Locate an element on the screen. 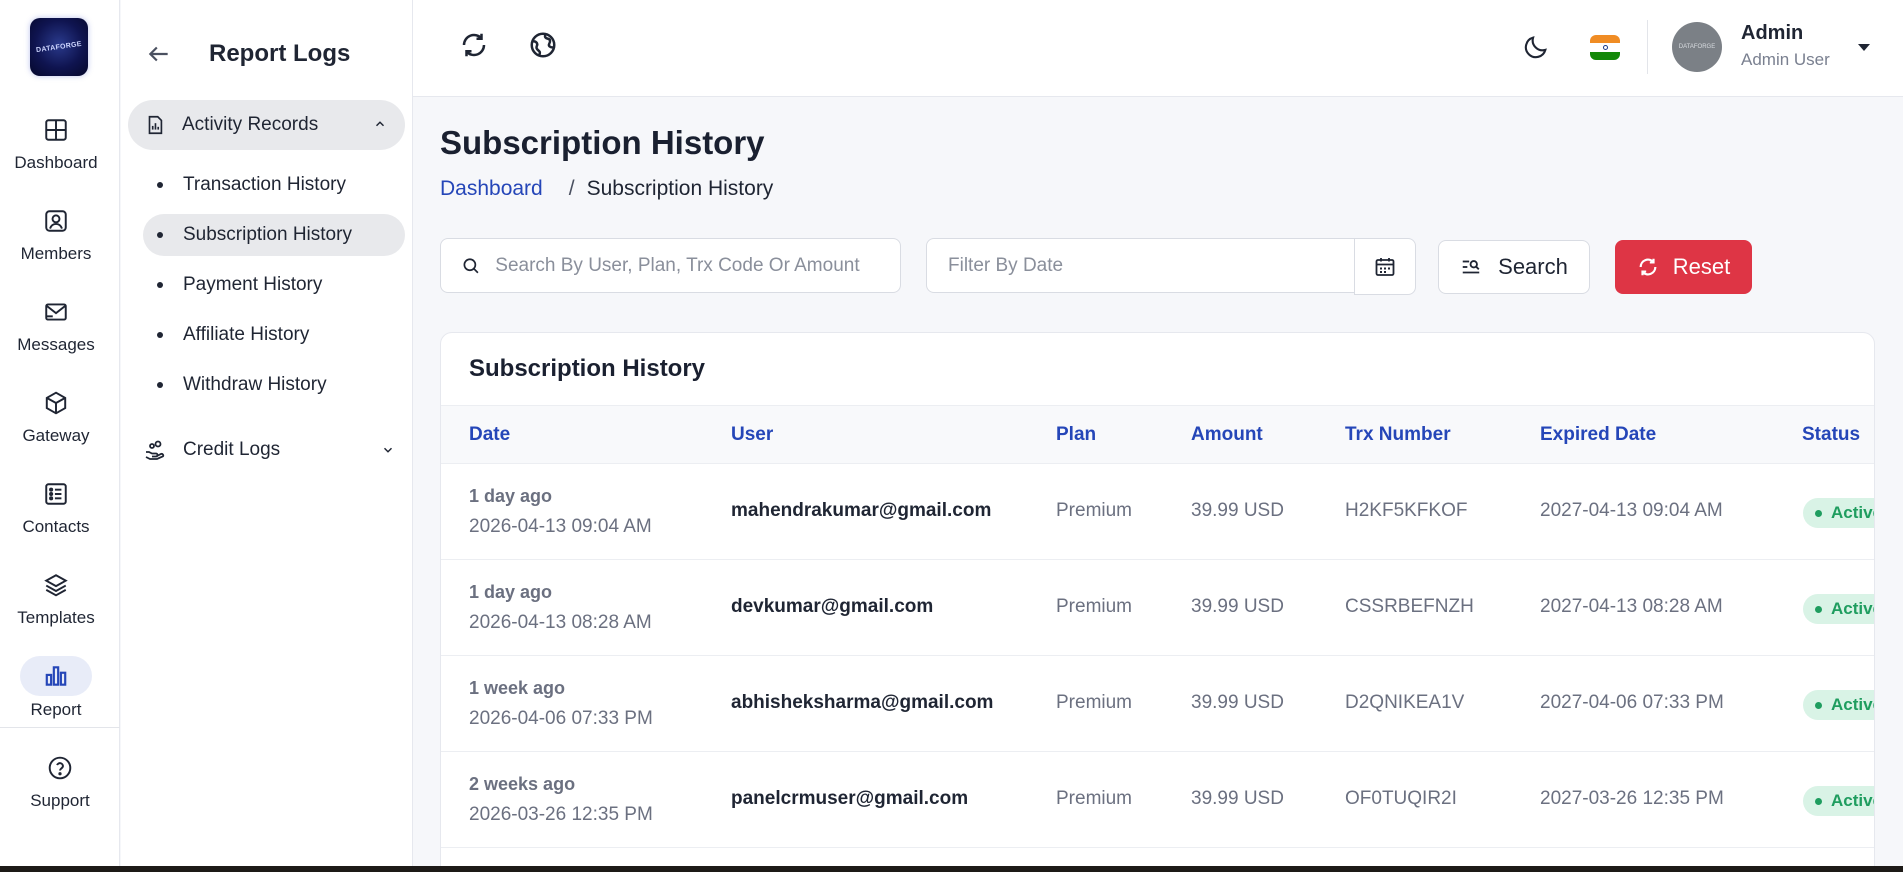  group-label: Activity Records is located at coordinates (250, 124).